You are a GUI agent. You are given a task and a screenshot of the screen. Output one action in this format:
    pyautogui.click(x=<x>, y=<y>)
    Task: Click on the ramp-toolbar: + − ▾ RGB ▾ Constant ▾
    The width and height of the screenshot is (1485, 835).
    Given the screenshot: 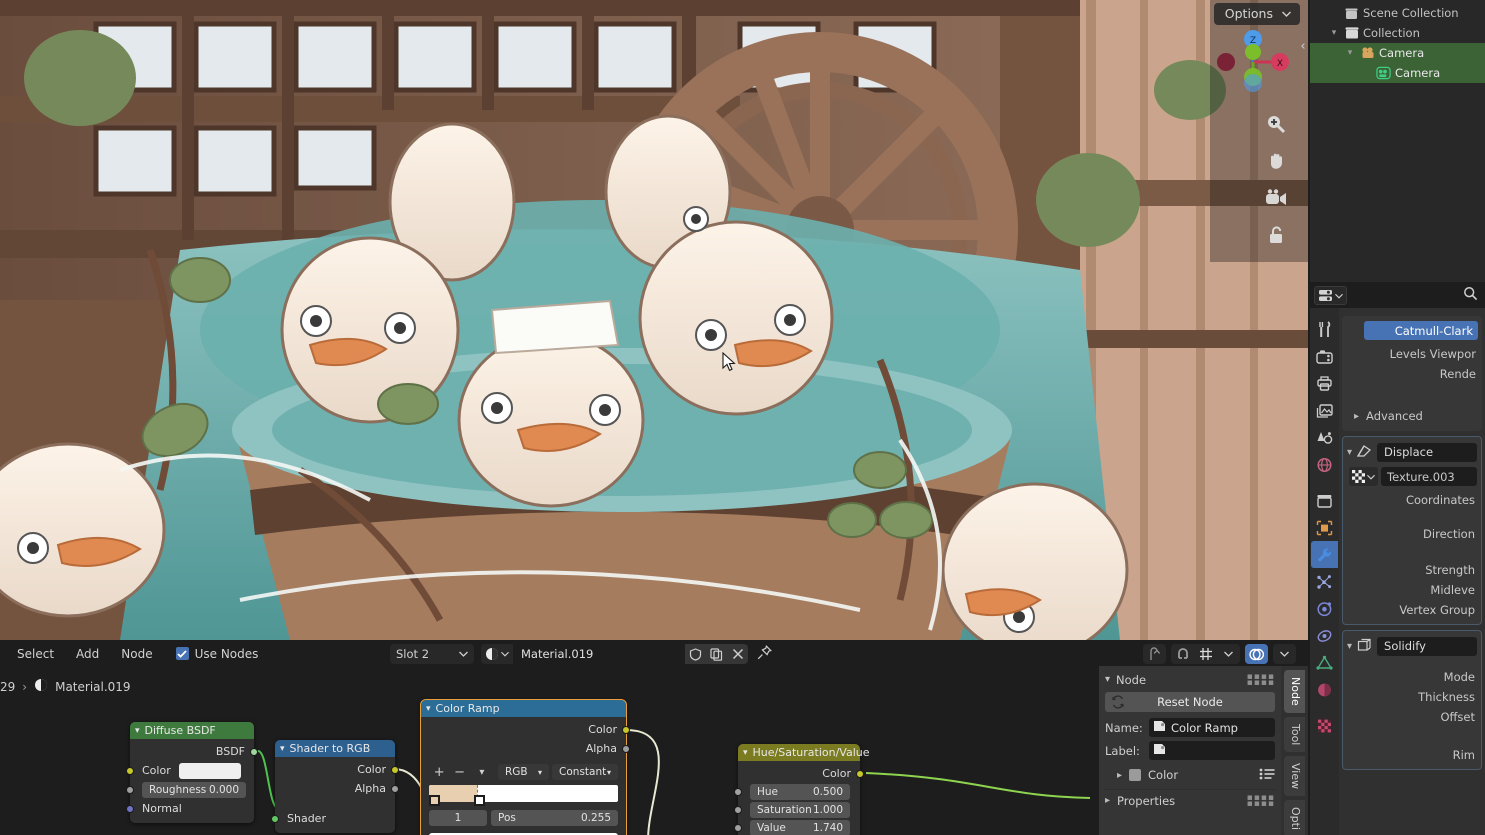 What is the action you would take?
    pyautogui.click(x=523, y=770)
    